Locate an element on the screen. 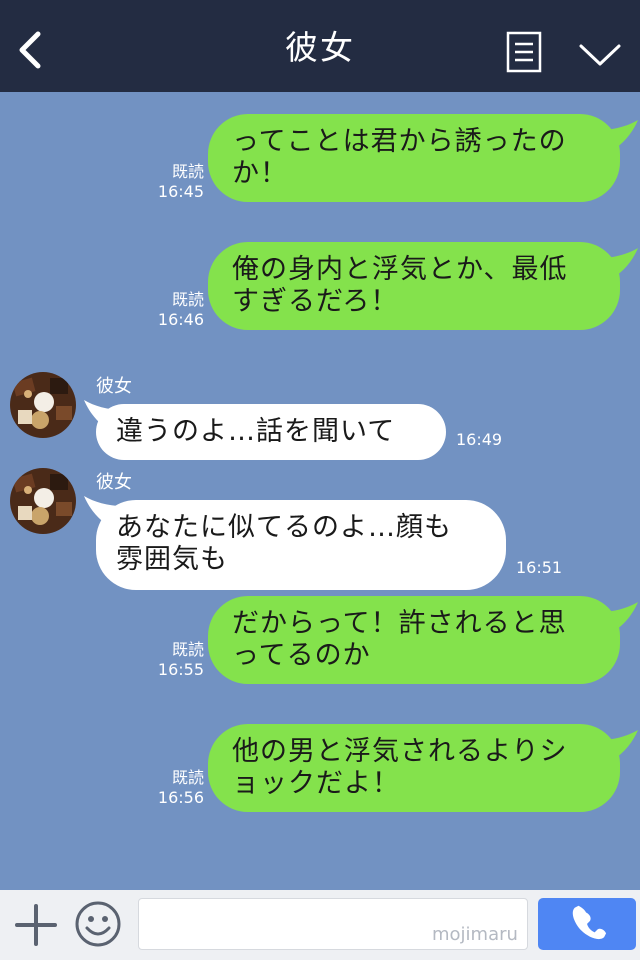 The image size is (640, 960). chat-header: 彼女 is located at coordinates (320, 46).